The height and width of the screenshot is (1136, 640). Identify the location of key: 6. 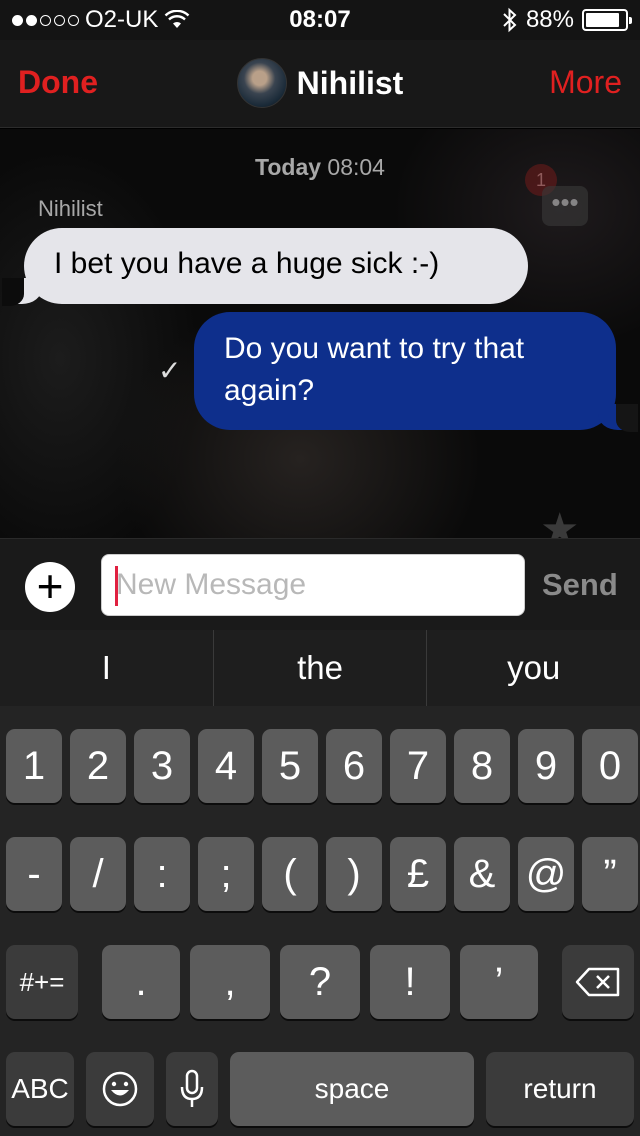
(354, 766).